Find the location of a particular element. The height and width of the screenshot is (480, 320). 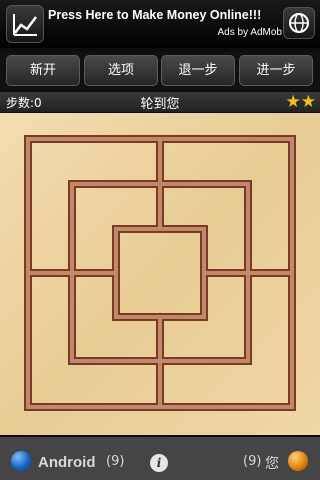

info-icon: i is located at coordinates (159, 463).